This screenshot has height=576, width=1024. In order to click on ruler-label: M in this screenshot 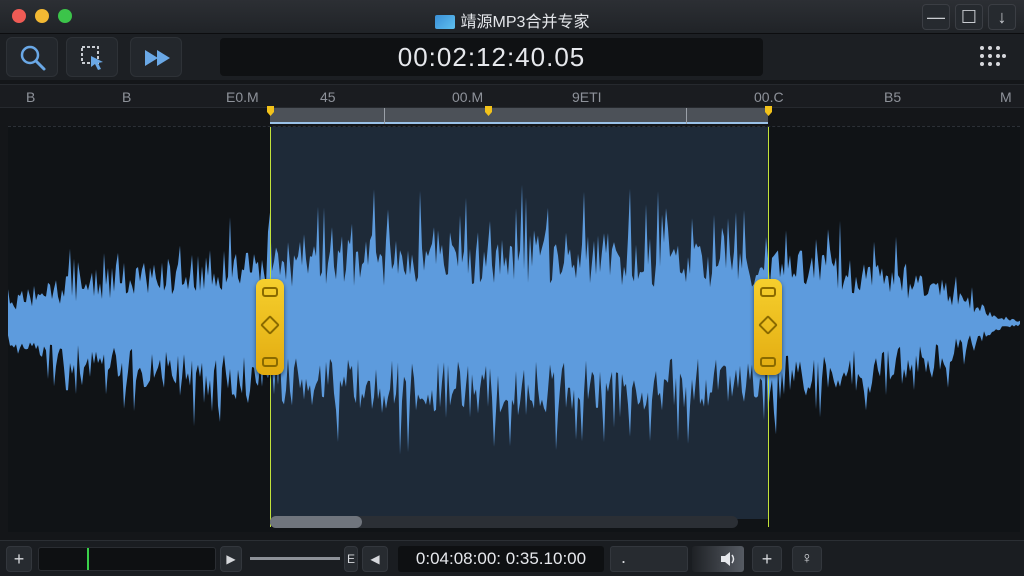, I will do `click(1006, 97)`.